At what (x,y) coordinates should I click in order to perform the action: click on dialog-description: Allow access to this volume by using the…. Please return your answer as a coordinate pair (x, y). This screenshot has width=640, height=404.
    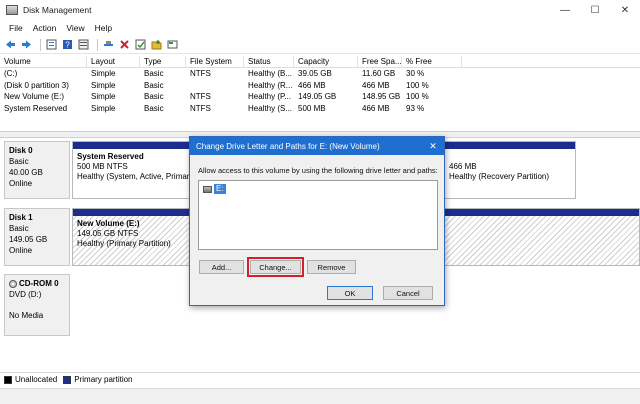
    Looking at the image, I should click on (318, 170).